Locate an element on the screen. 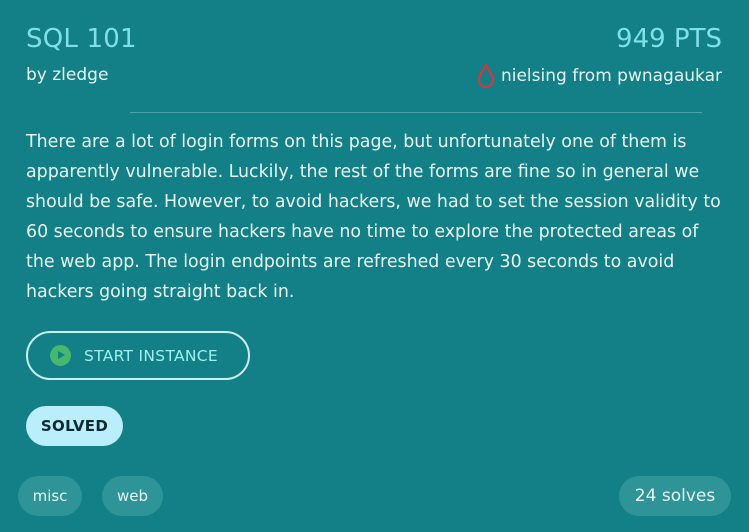  start-instance-button: START INSTANCE is located at coordinates (138, 355).